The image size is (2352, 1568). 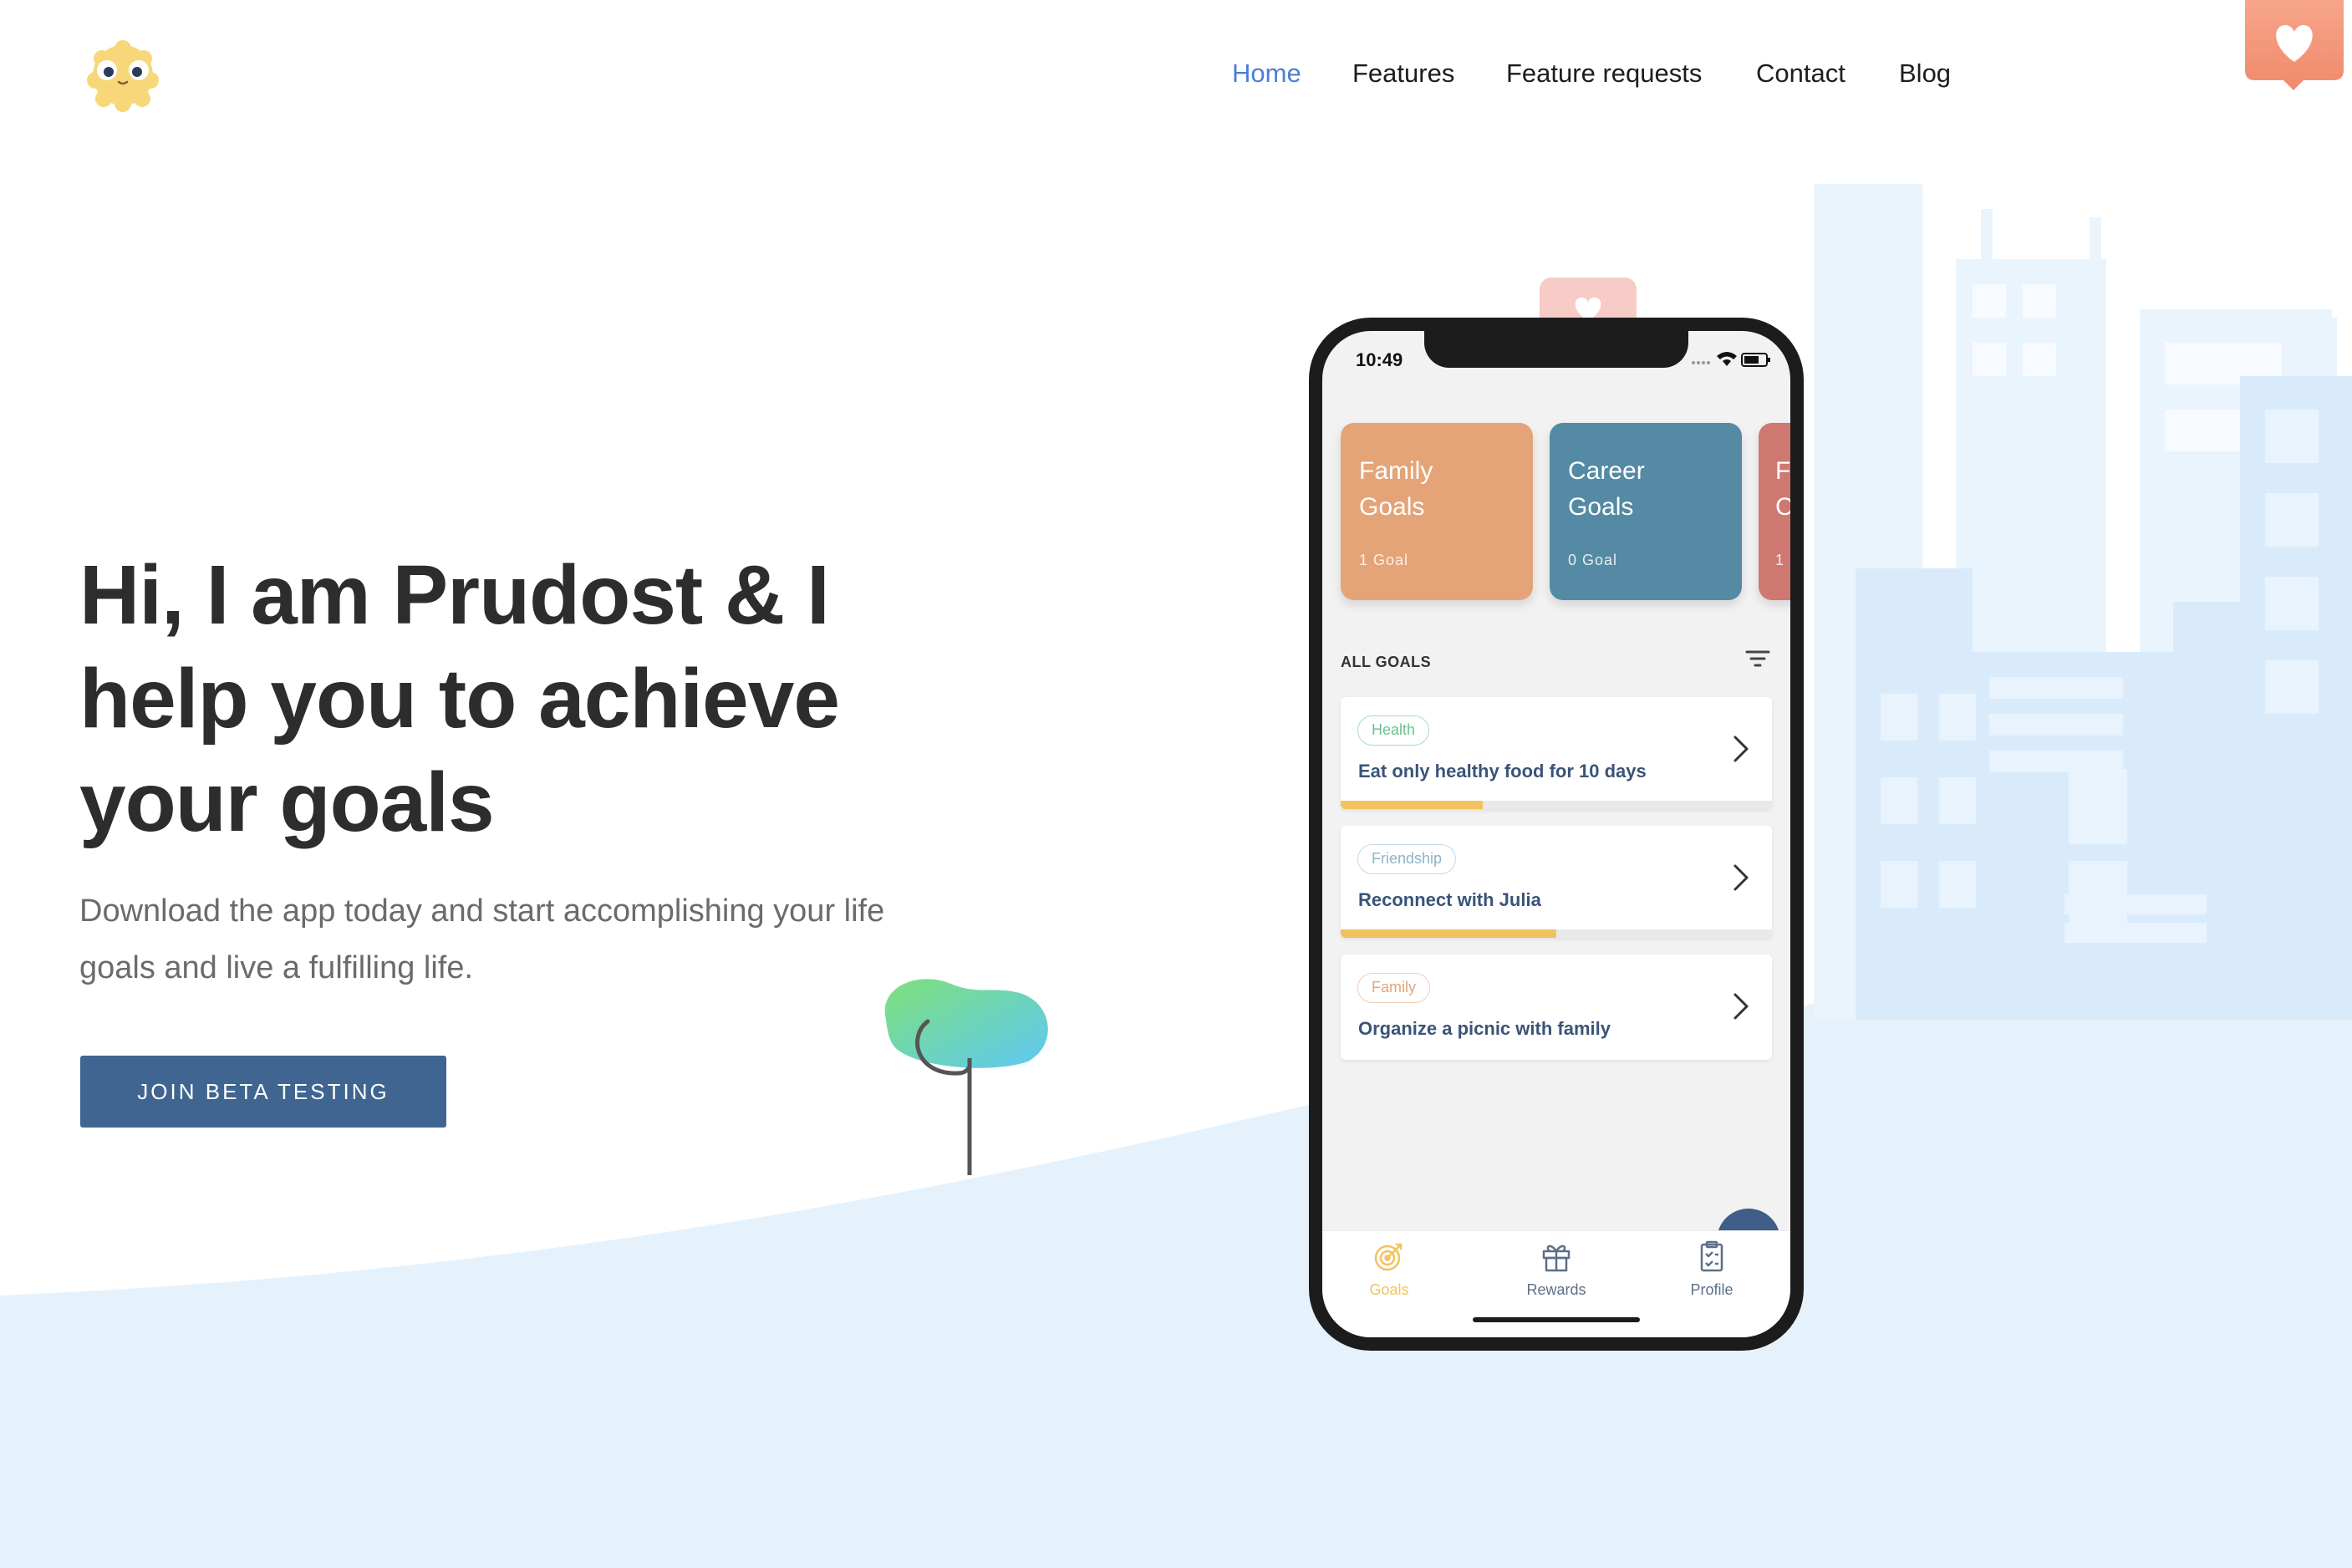 I want to click on category-count: 0 Goal, so click(x=1593, y=560).